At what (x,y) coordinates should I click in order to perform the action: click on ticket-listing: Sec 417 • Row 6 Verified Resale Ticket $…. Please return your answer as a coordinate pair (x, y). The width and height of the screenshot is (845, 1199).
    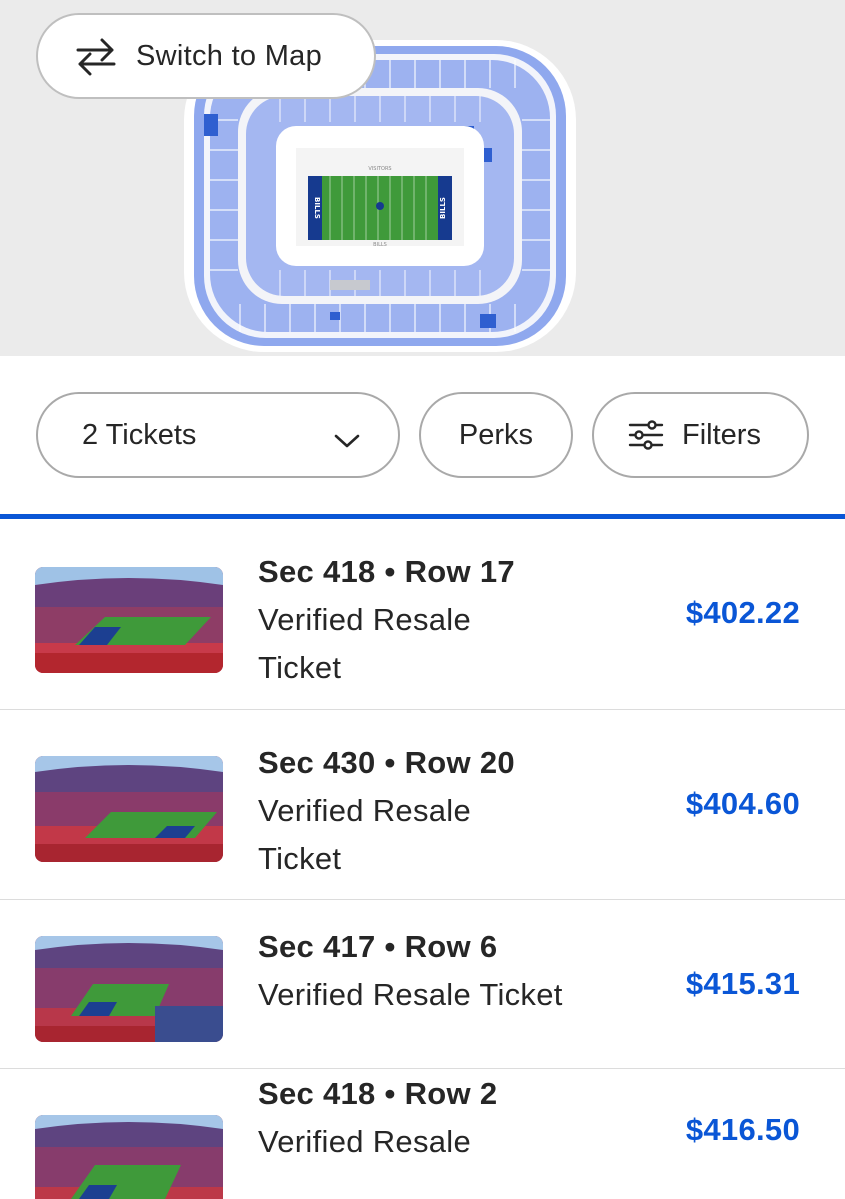
    Looking at the image, I should click on (422, 984).